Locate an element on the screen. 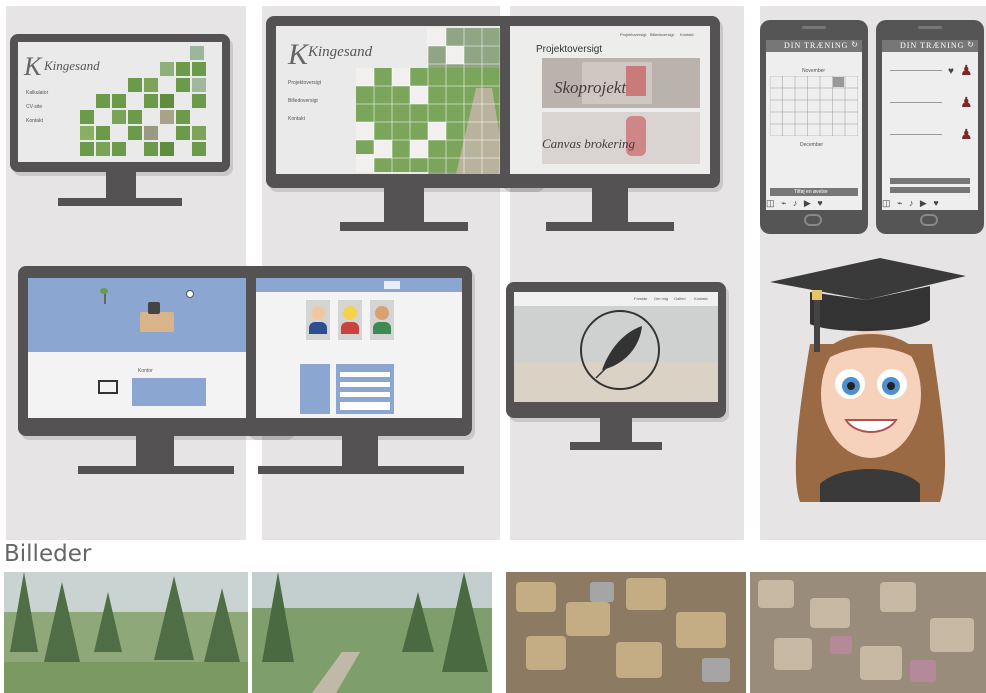 This screenshot has height=693, width=986. project-title-canvas: Canvas brokering is located at coordinates (589, 143).